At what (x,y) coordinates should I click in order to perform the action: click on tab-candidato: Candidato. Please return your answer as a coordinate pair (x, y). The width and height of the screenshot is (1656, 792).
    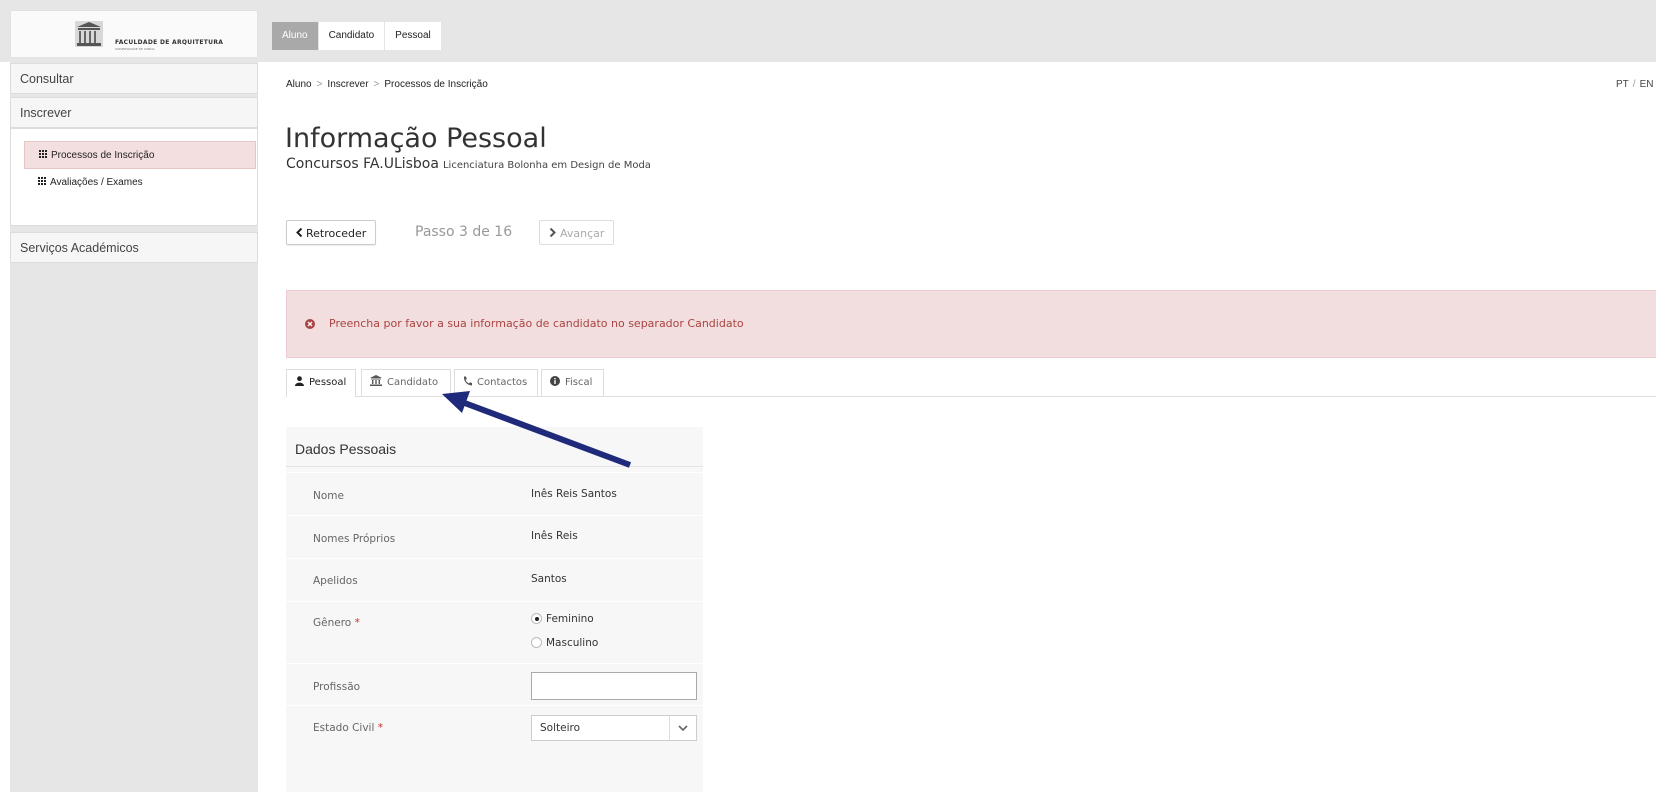
    Looking at the image, I should click on (406, 382).